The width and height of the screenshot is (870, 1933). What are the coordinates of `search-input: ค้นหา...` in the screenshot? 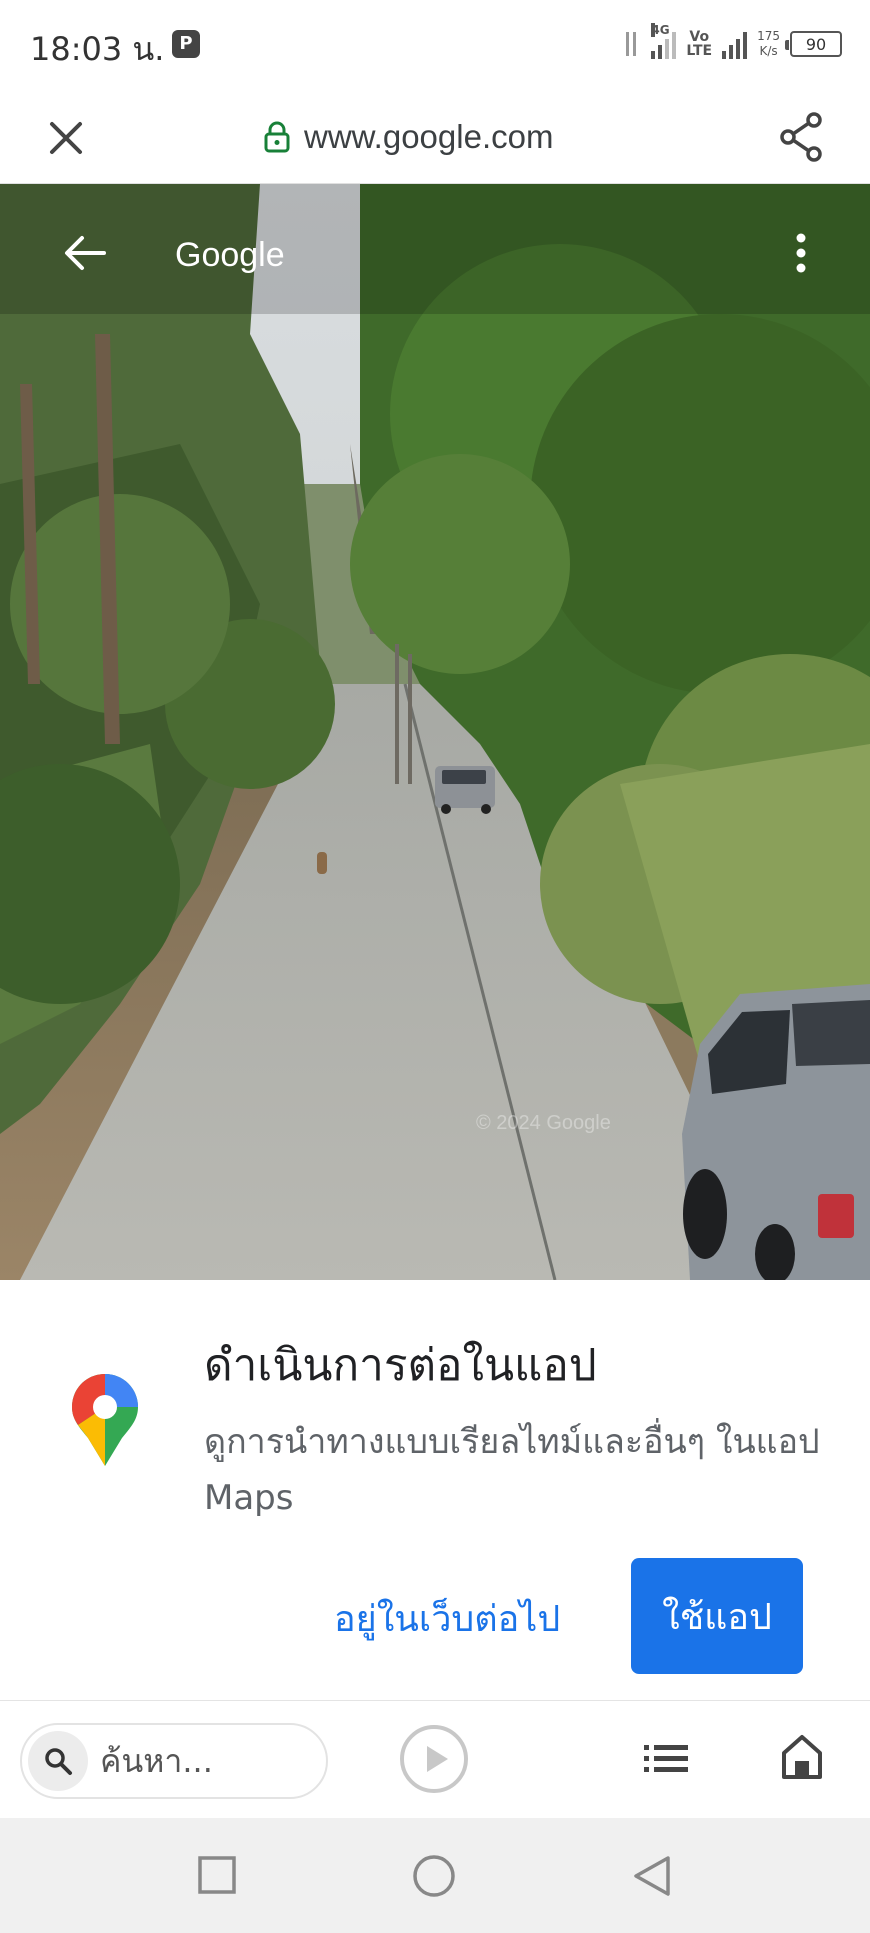 It's located at (174, 1761).